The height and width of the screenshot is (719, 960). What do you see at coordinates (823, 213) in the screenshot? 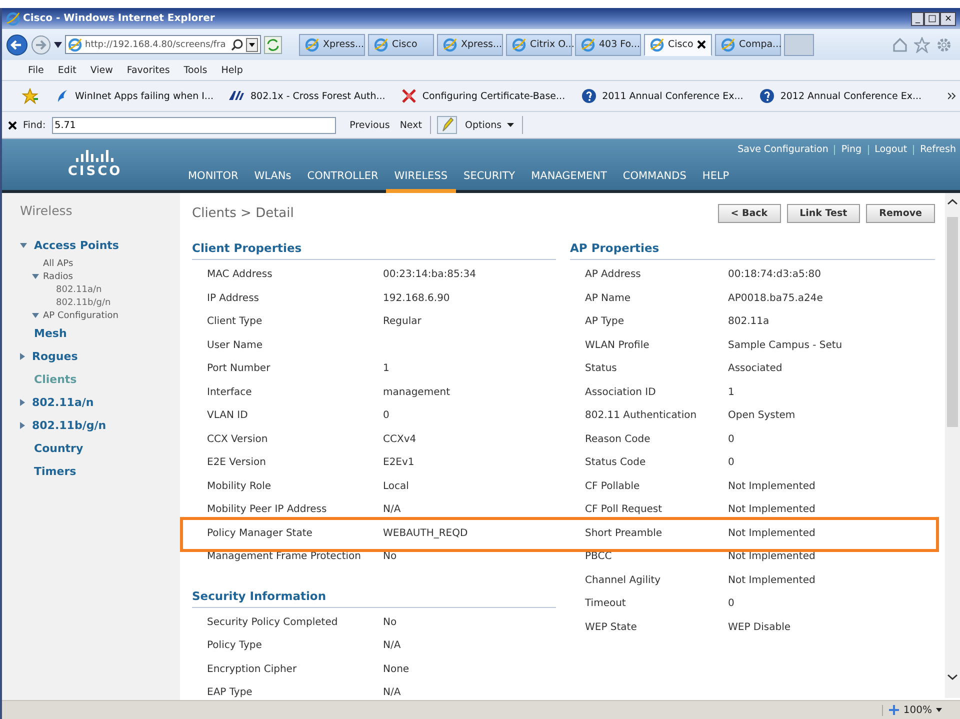
I see `action-button: Link Test` at bounding box center [823, 213].